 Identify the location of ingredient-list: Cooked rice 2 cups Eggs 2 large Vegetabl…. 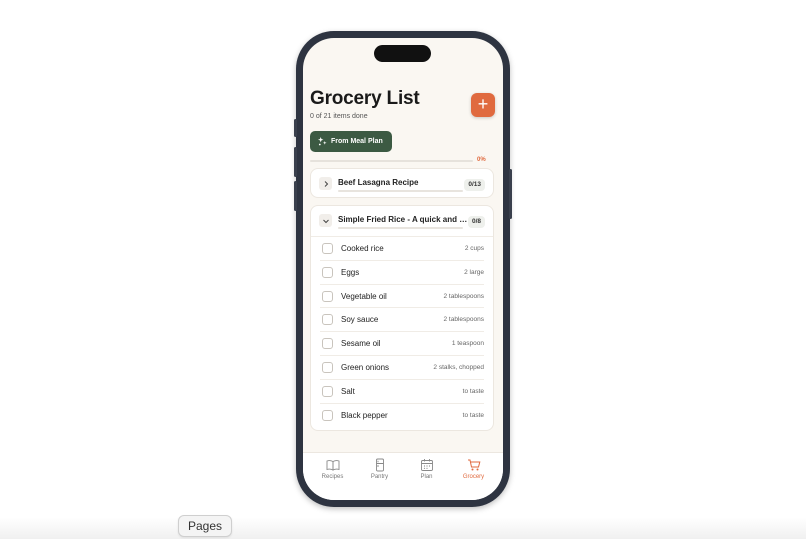
(402, 331).